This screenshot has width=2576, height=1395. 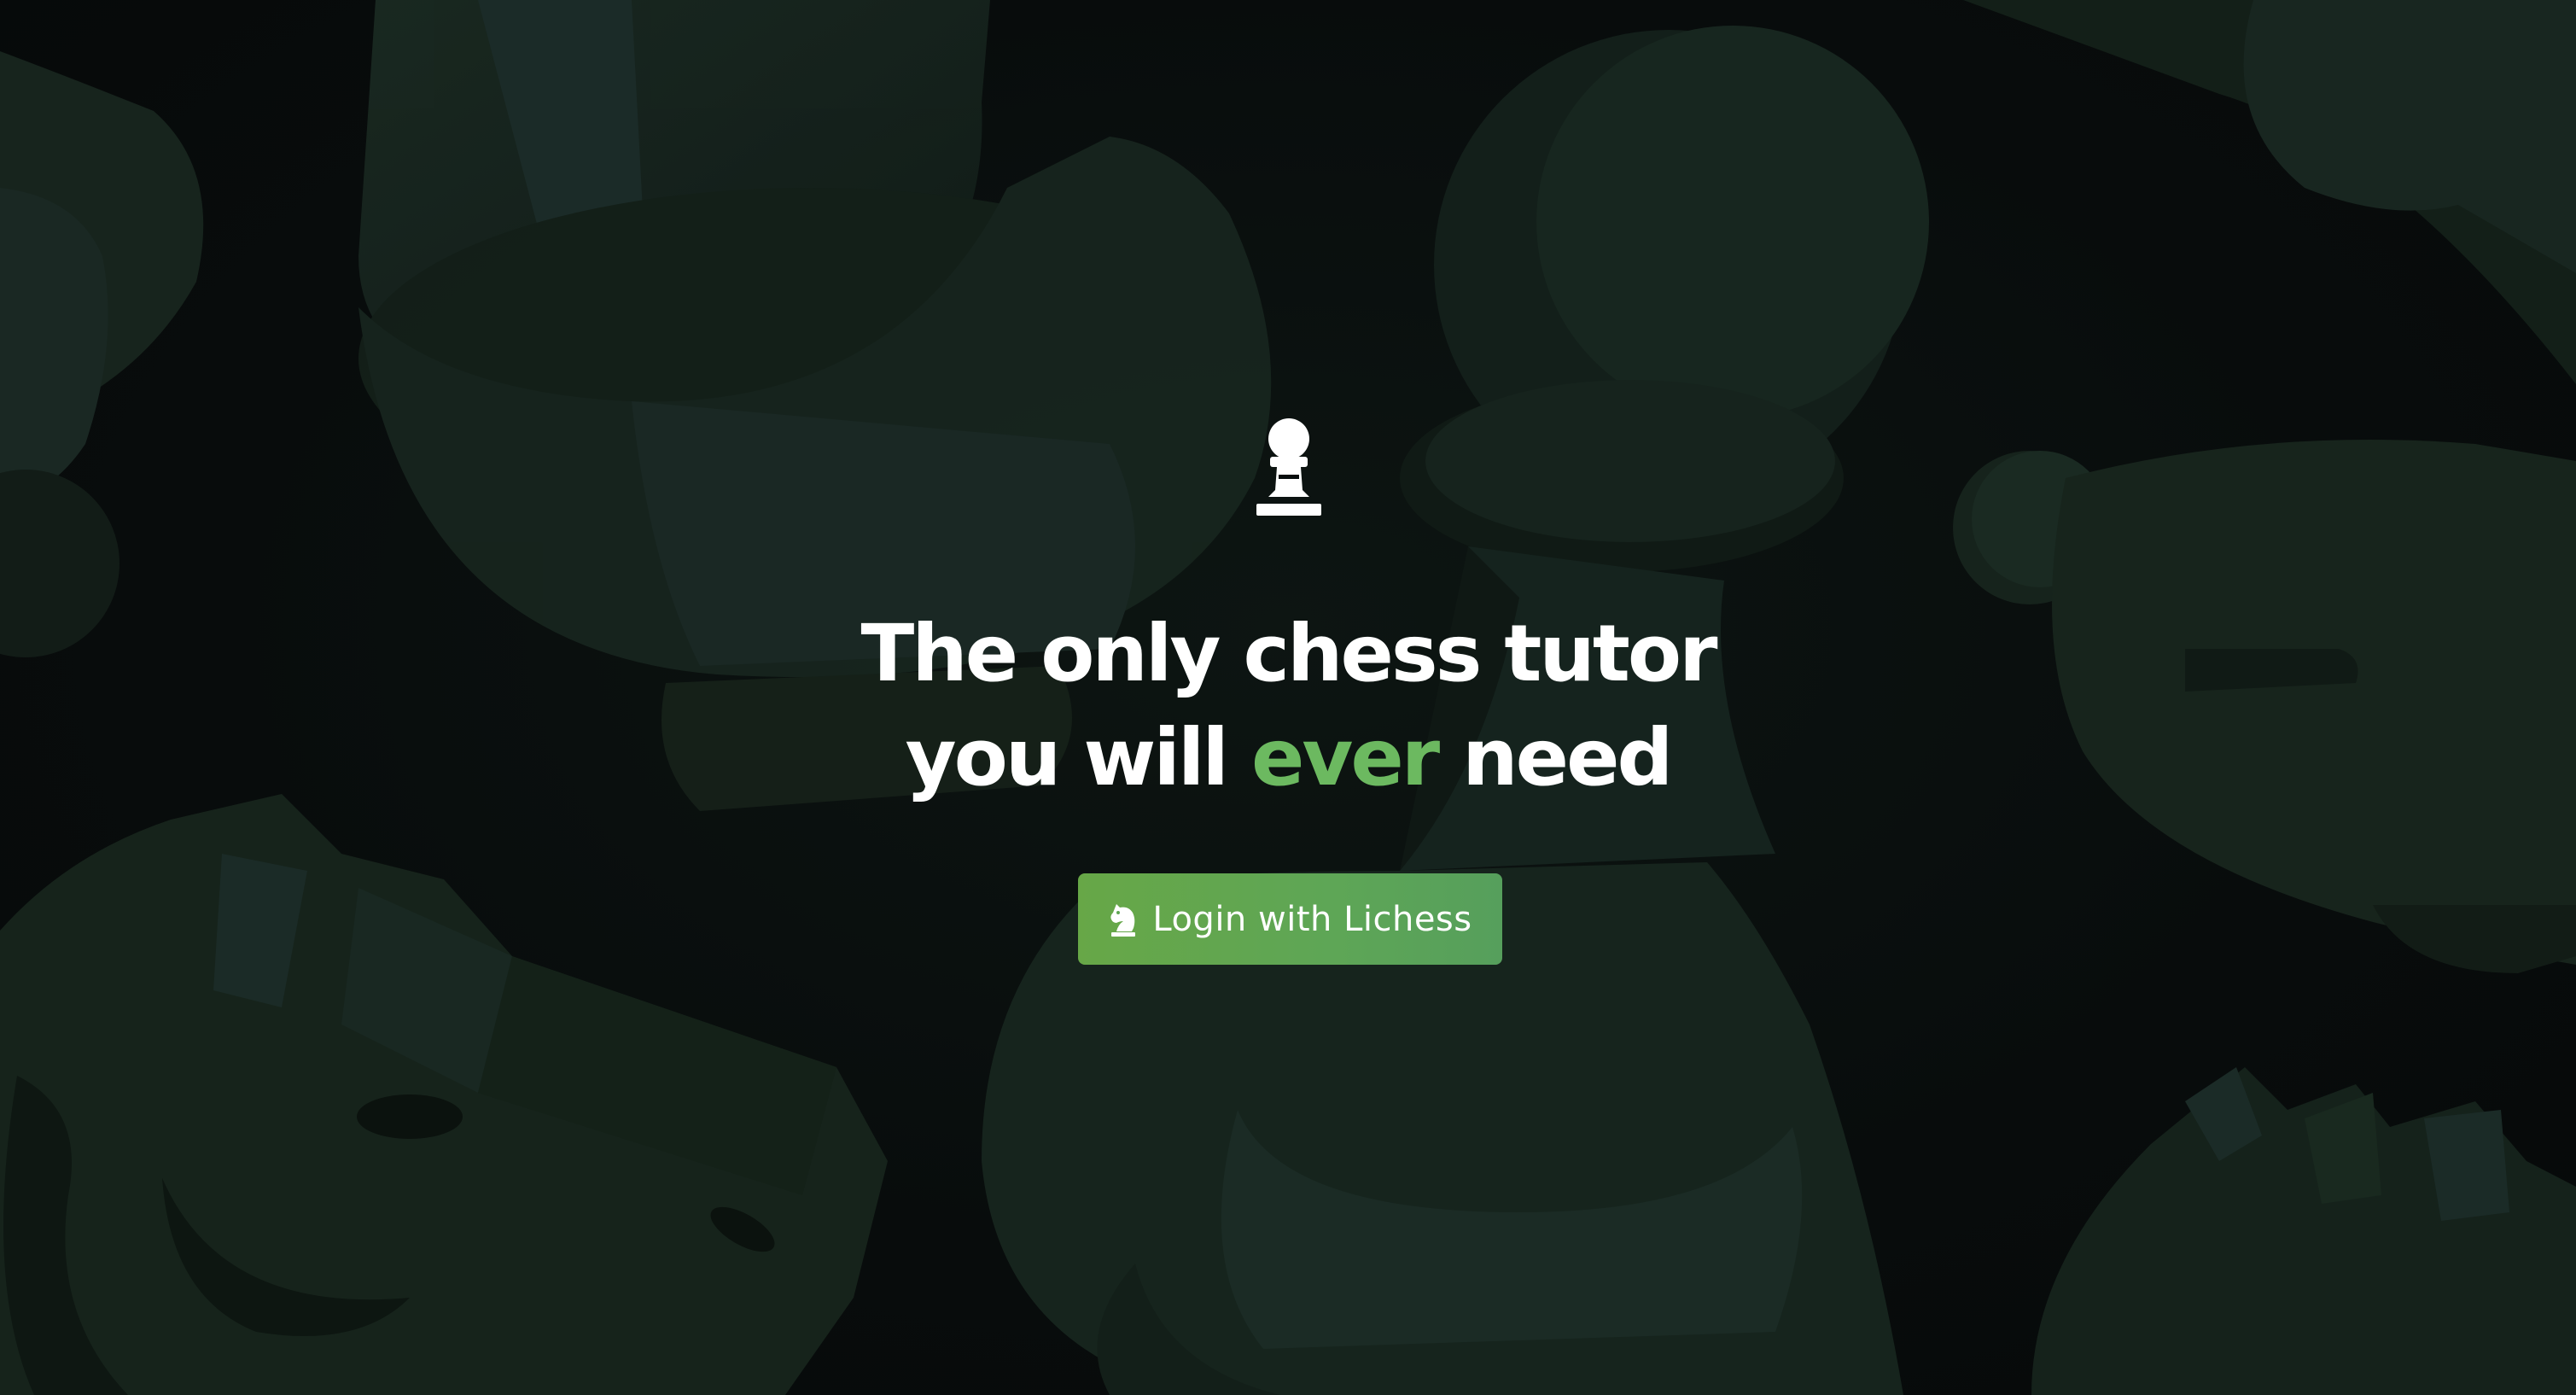 What do you see at coordinates (1312, 919) in the screenshot?
I see `login-button-label: Login with Lichess` at bounding box center [1312, 919].